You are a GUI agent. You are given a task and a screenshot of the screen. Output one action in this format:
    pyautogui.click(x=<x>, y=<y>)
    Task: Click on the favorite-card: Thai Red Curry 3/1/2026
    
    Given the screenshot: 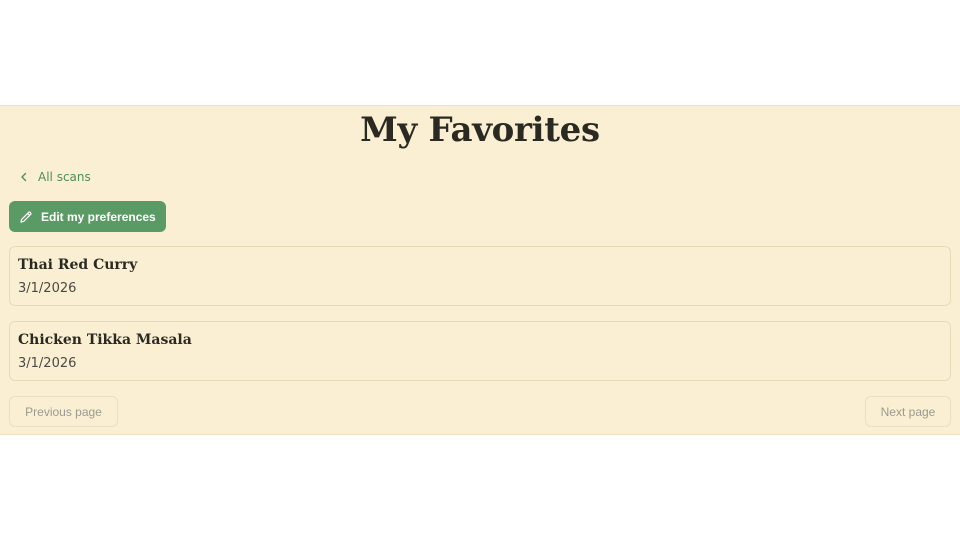 What is the action you would take?
    pyautogui.click(x=480, y=276)
    